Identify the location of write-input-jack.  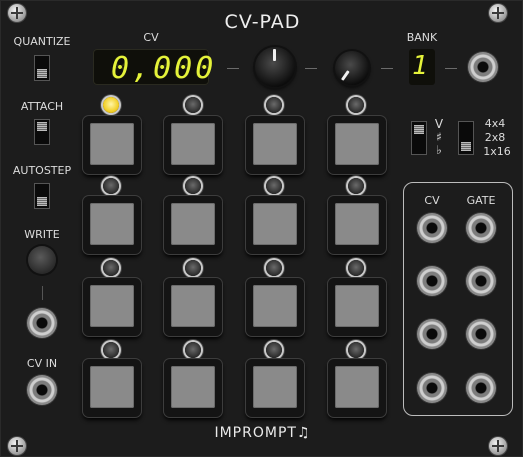
(42, 323).